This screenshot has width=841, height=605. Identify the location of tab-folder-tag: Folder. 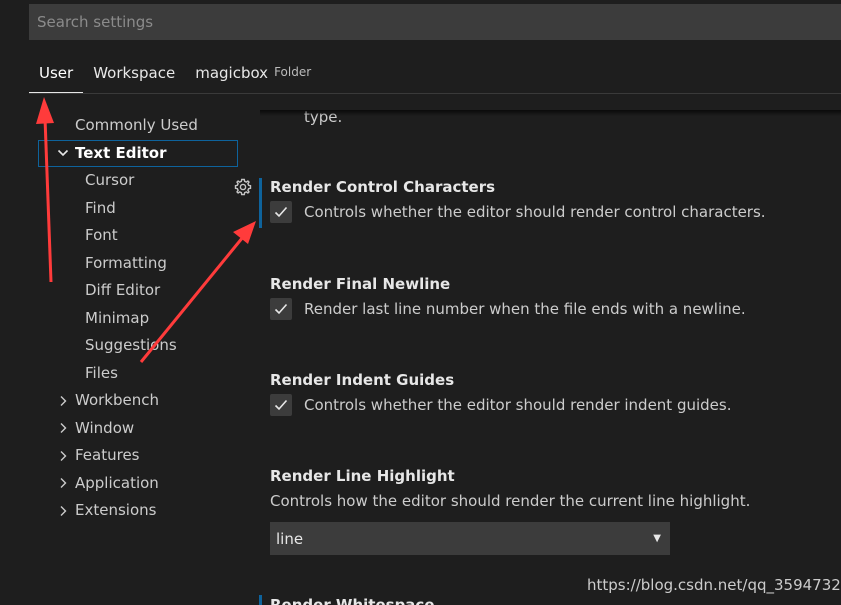
(293, 72).